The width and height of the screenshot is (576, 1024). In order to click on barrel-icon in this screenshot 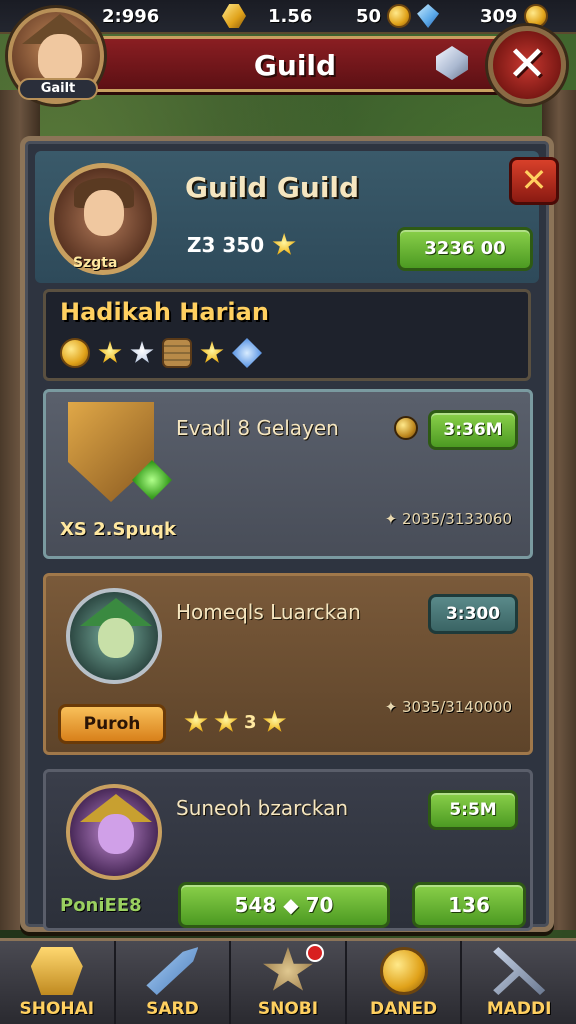, I will do `click(177, 353)`.